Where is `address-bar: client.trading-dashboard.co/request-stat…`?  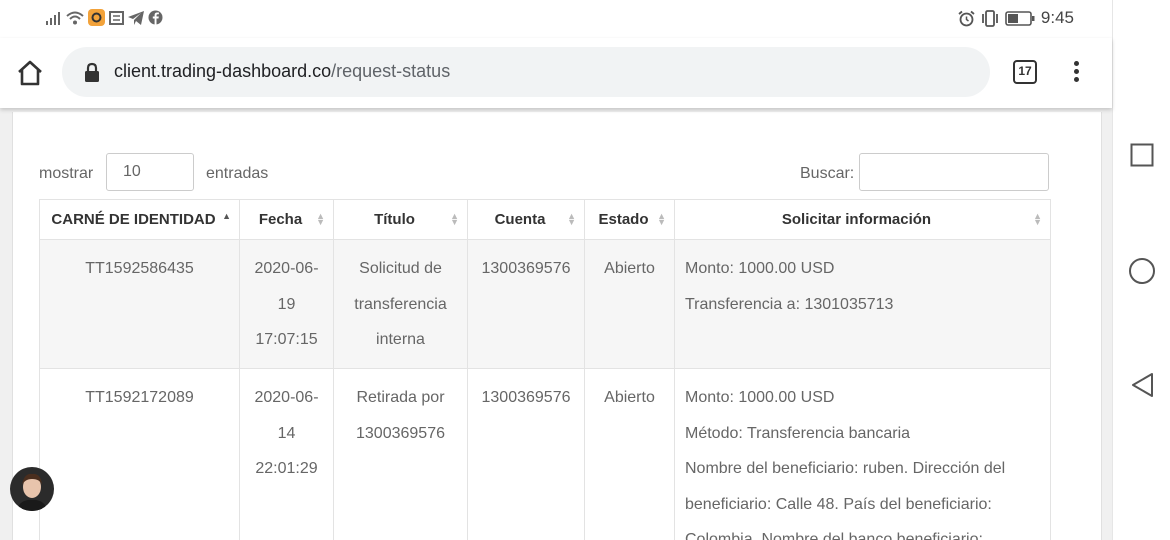
address-bar: client.trading-dashboard.co/request-stat… is located at coordinates (526, 72).